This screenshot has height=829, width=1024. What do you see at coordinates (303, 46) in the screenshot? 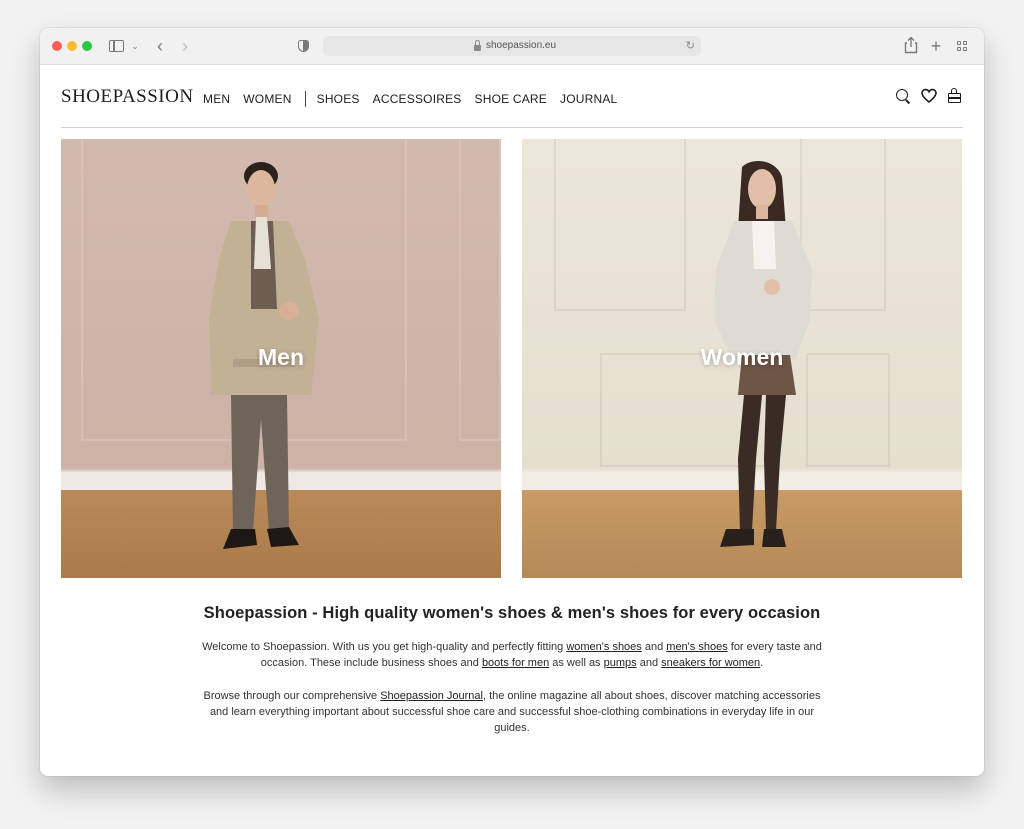
I see `privacy-shield-icon` at bounding box center [303, 46].